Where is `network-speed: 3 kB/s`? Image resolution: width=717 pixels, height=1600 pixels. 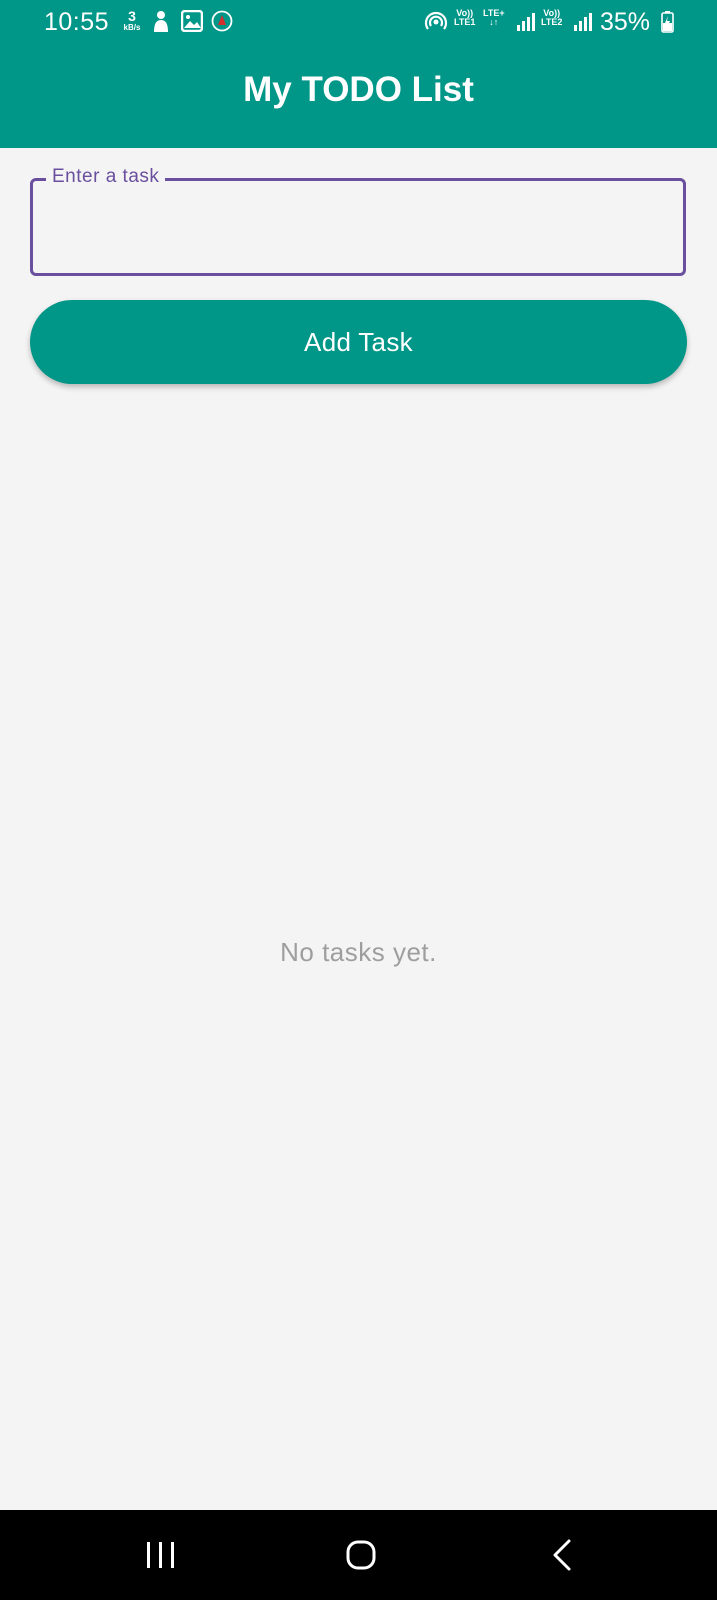 network-speed: 3 kB/s is located at coordinates (132, 20).